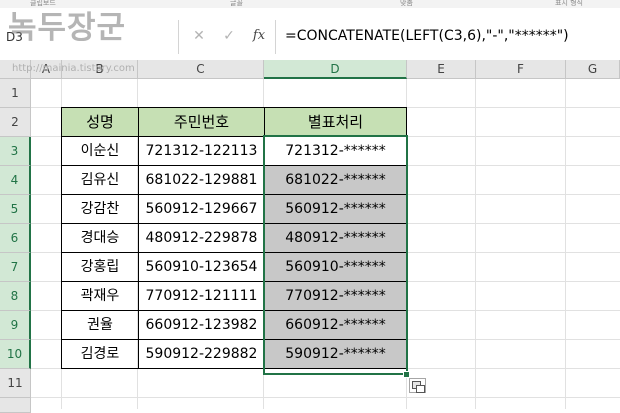 The width and height of the screenshot is (620, 413). Describe the element at coordinates (100, 180) in the screenshot. I see `name-cell: 김유신` at that location.